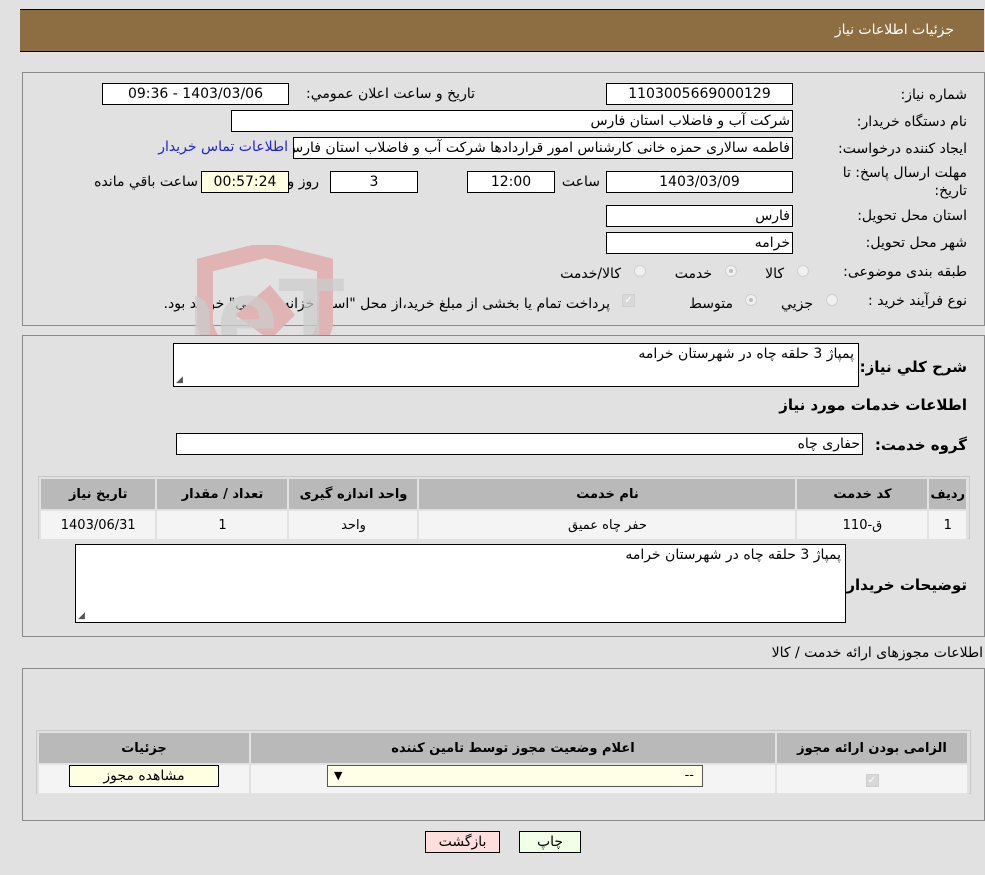 The width and height of the screenshot is (985, 875). I want to click on col-service-code: کد خدمت, so click(862, 494).